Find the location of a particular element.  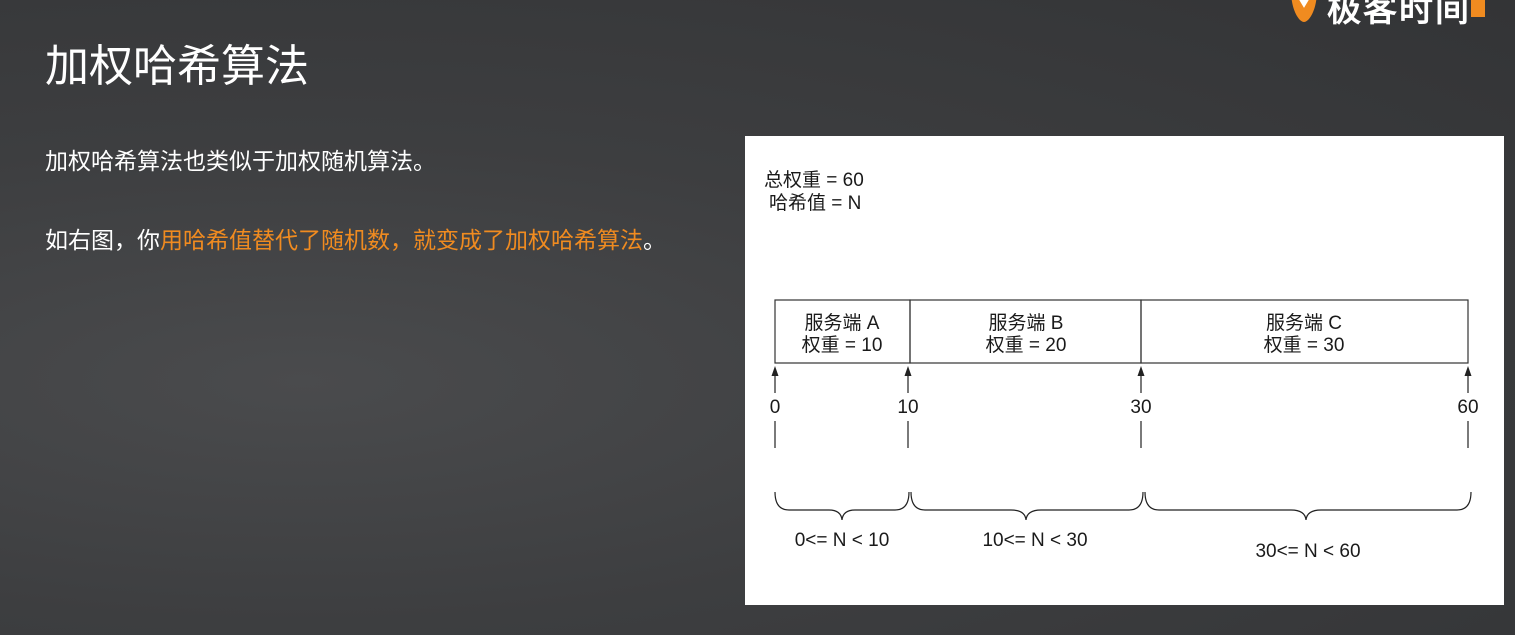

server-b-weight: 权重 = 20 is located at coordinates (1026, 345).